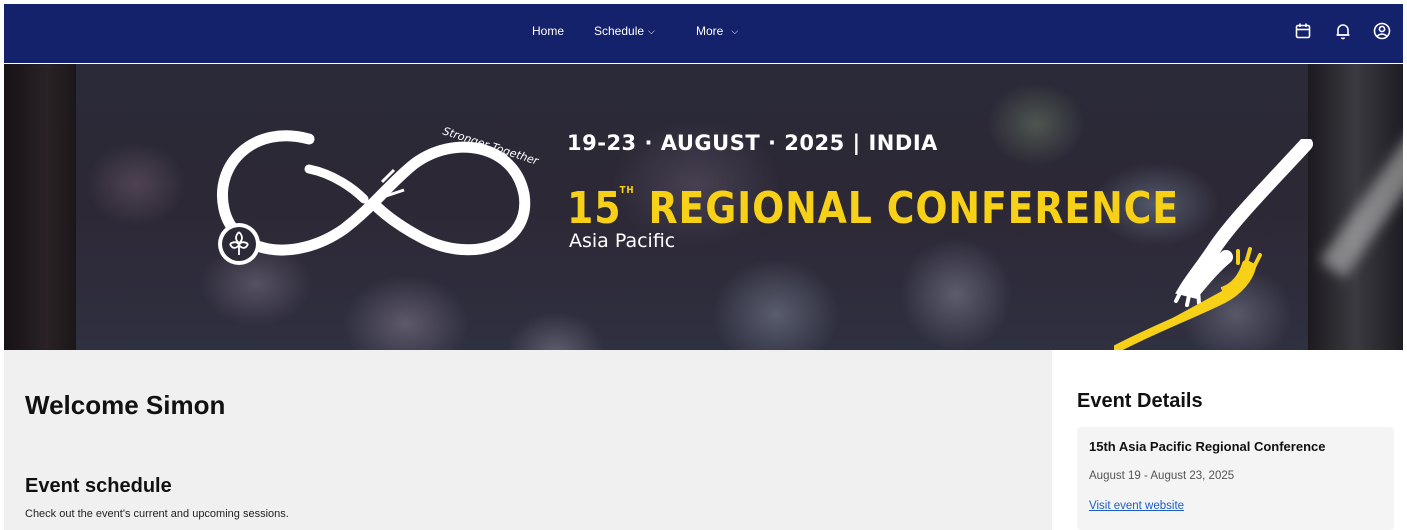  I want to click on banner-title: 15TH REGIONAL CONFERENCE, so click(873, 200).